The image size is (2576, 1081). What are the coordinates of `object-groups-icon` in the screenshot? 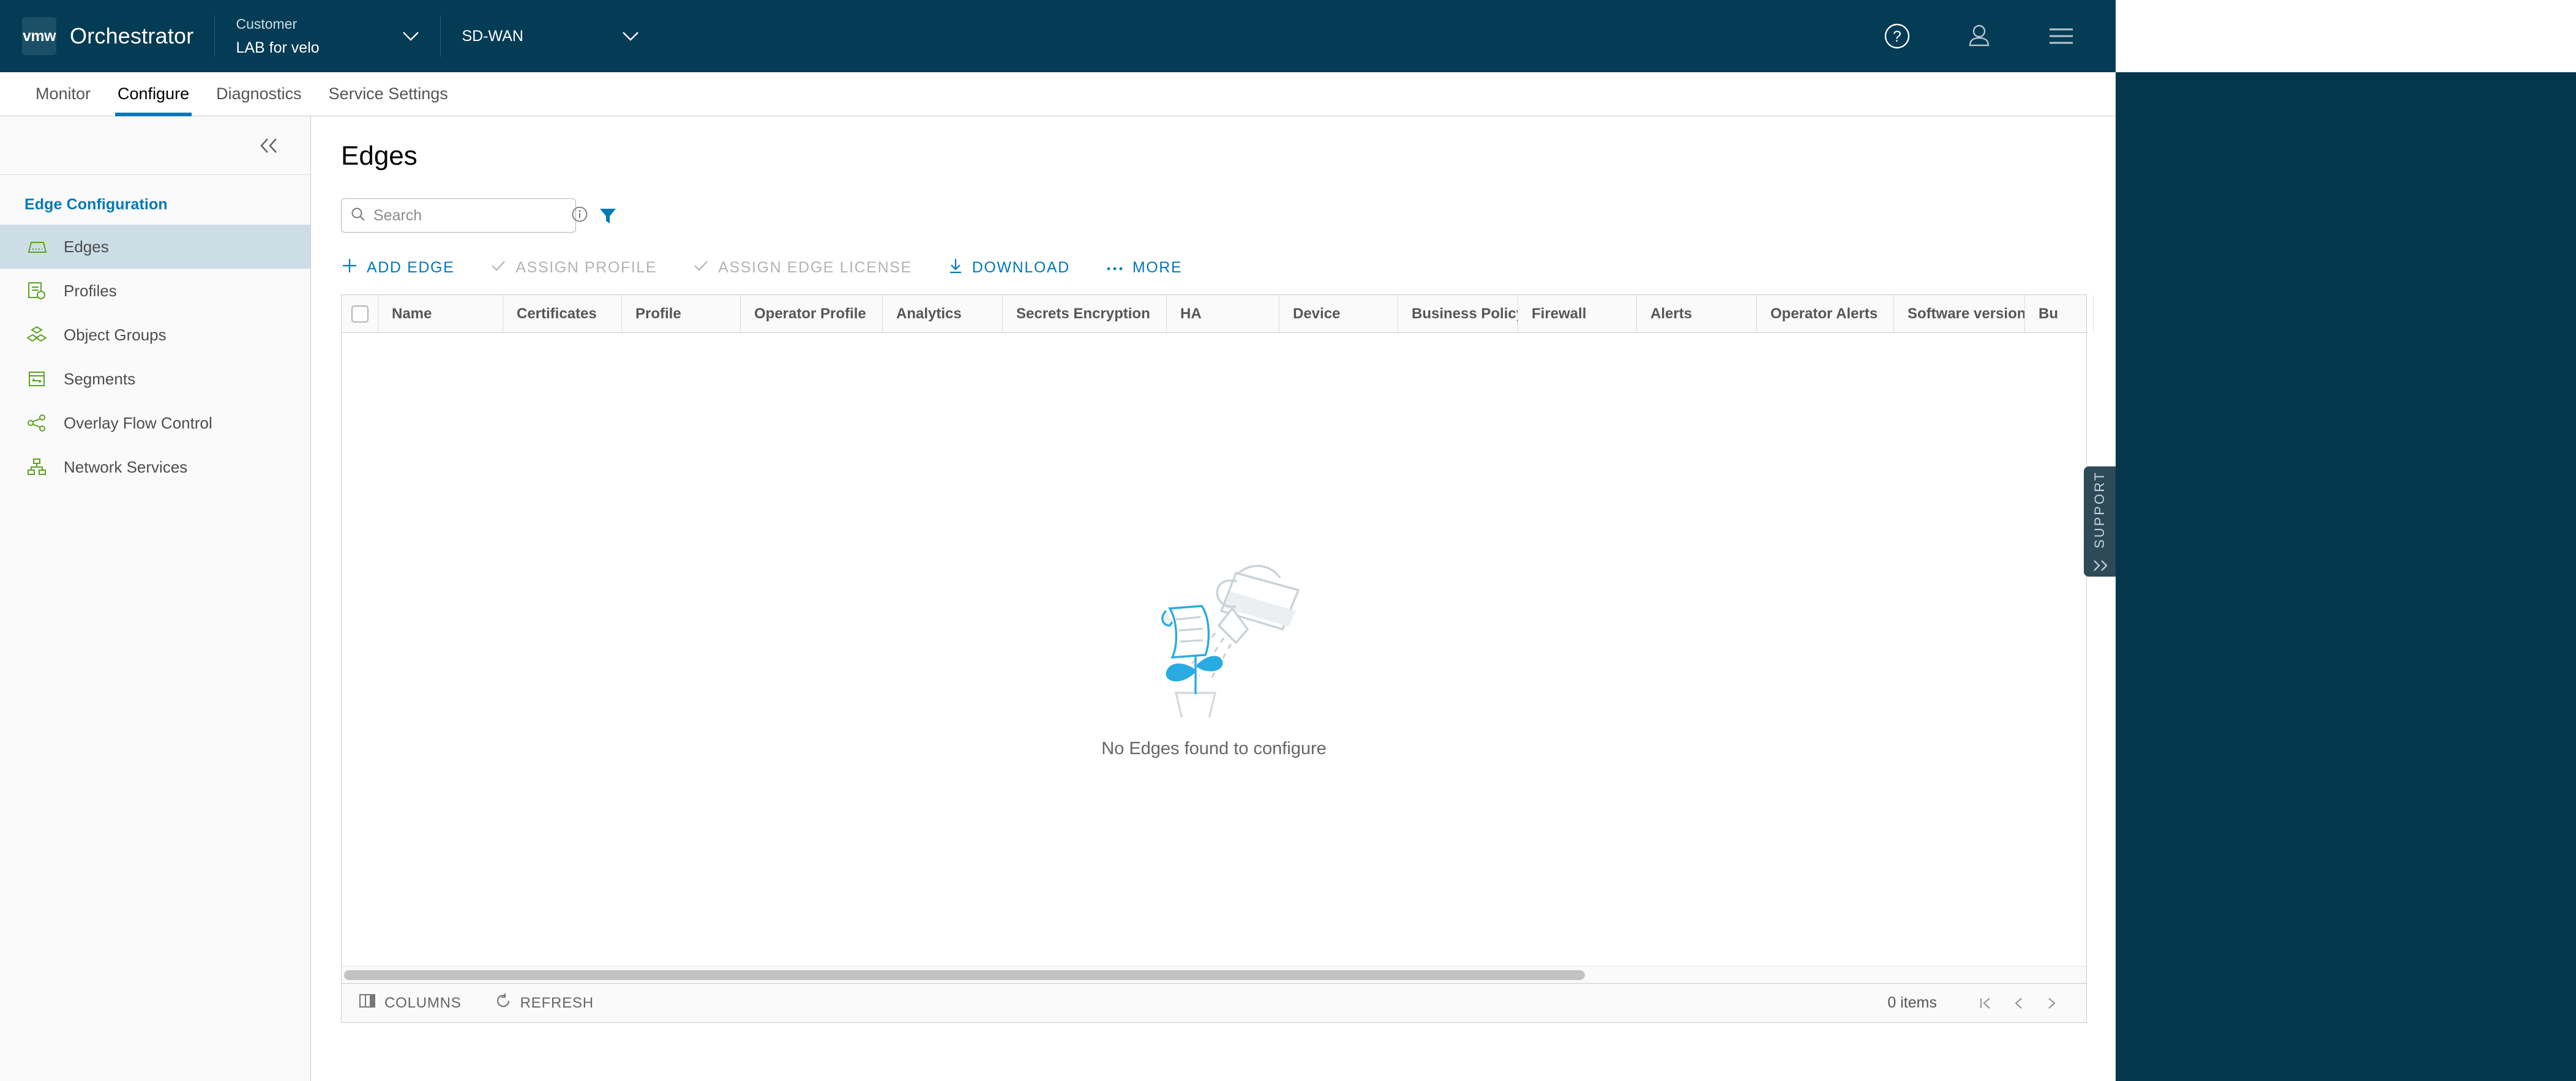 It's located at (41, 335).